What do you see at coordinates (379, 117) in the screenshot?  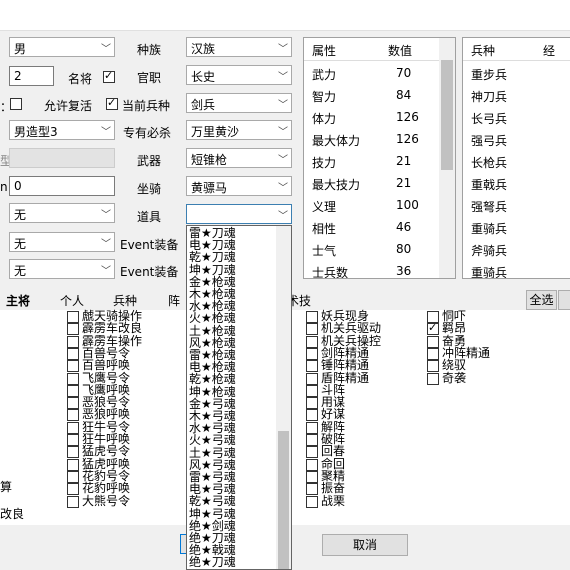 I see `table-row: 体力 126` at bounding box center [379, 117].